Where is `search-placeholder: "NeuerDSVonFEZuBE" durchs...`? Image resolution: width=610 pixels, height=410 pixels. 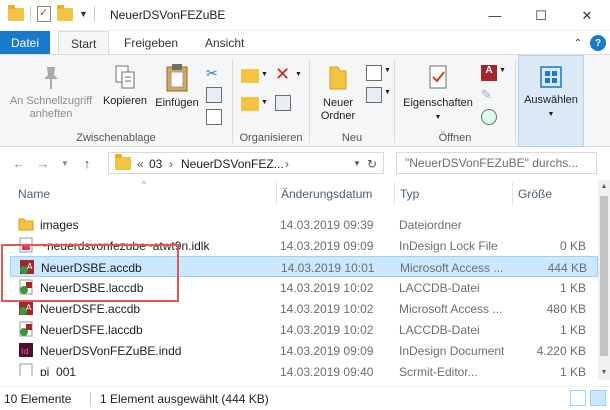
search-placeholder: "NeuerDSVonFEZuBE" durchs... is located at coordinates (492, 163).